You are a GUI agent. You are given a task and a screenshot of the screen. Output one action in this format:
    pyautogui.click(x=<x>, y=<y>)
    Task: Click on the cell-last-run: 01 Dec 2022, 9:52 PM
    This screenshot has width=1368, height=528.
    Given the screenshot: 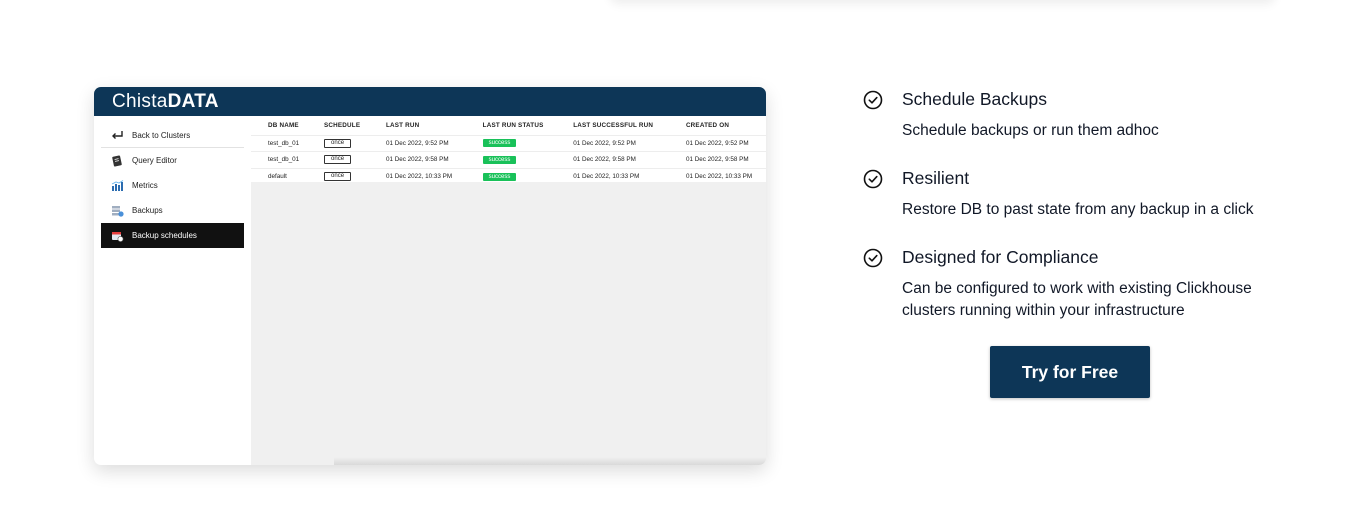 What is the action you would take?
    pyautogui.click(x=417, y=143)
    